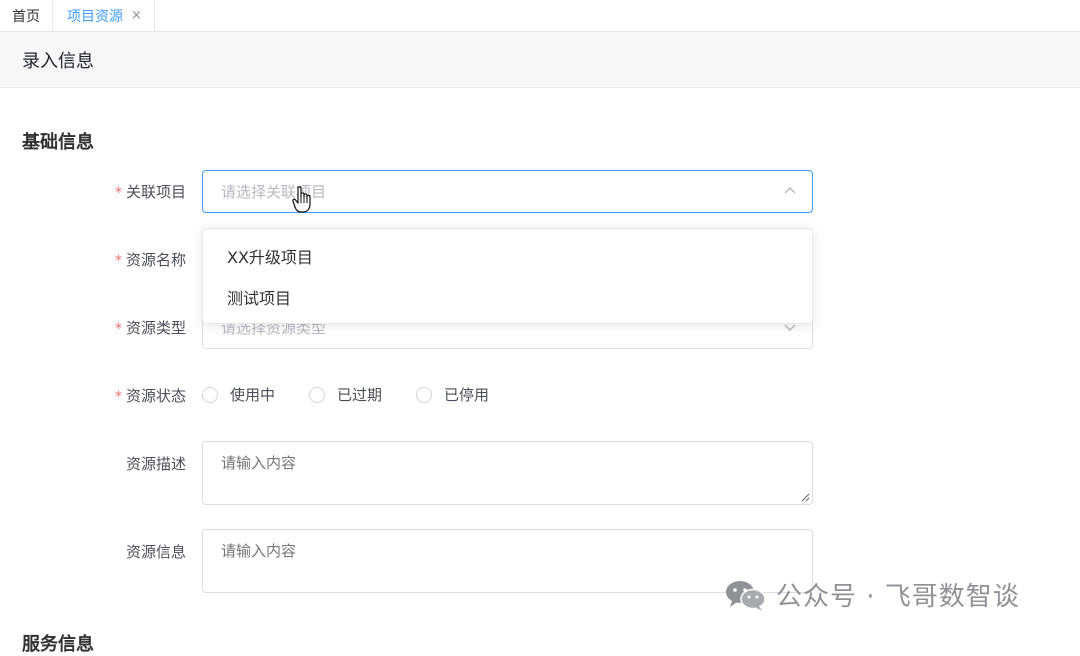 The width and height of the screenshot is (1080, 656). I want to click on chevron-up-icon, so click(790, 190).